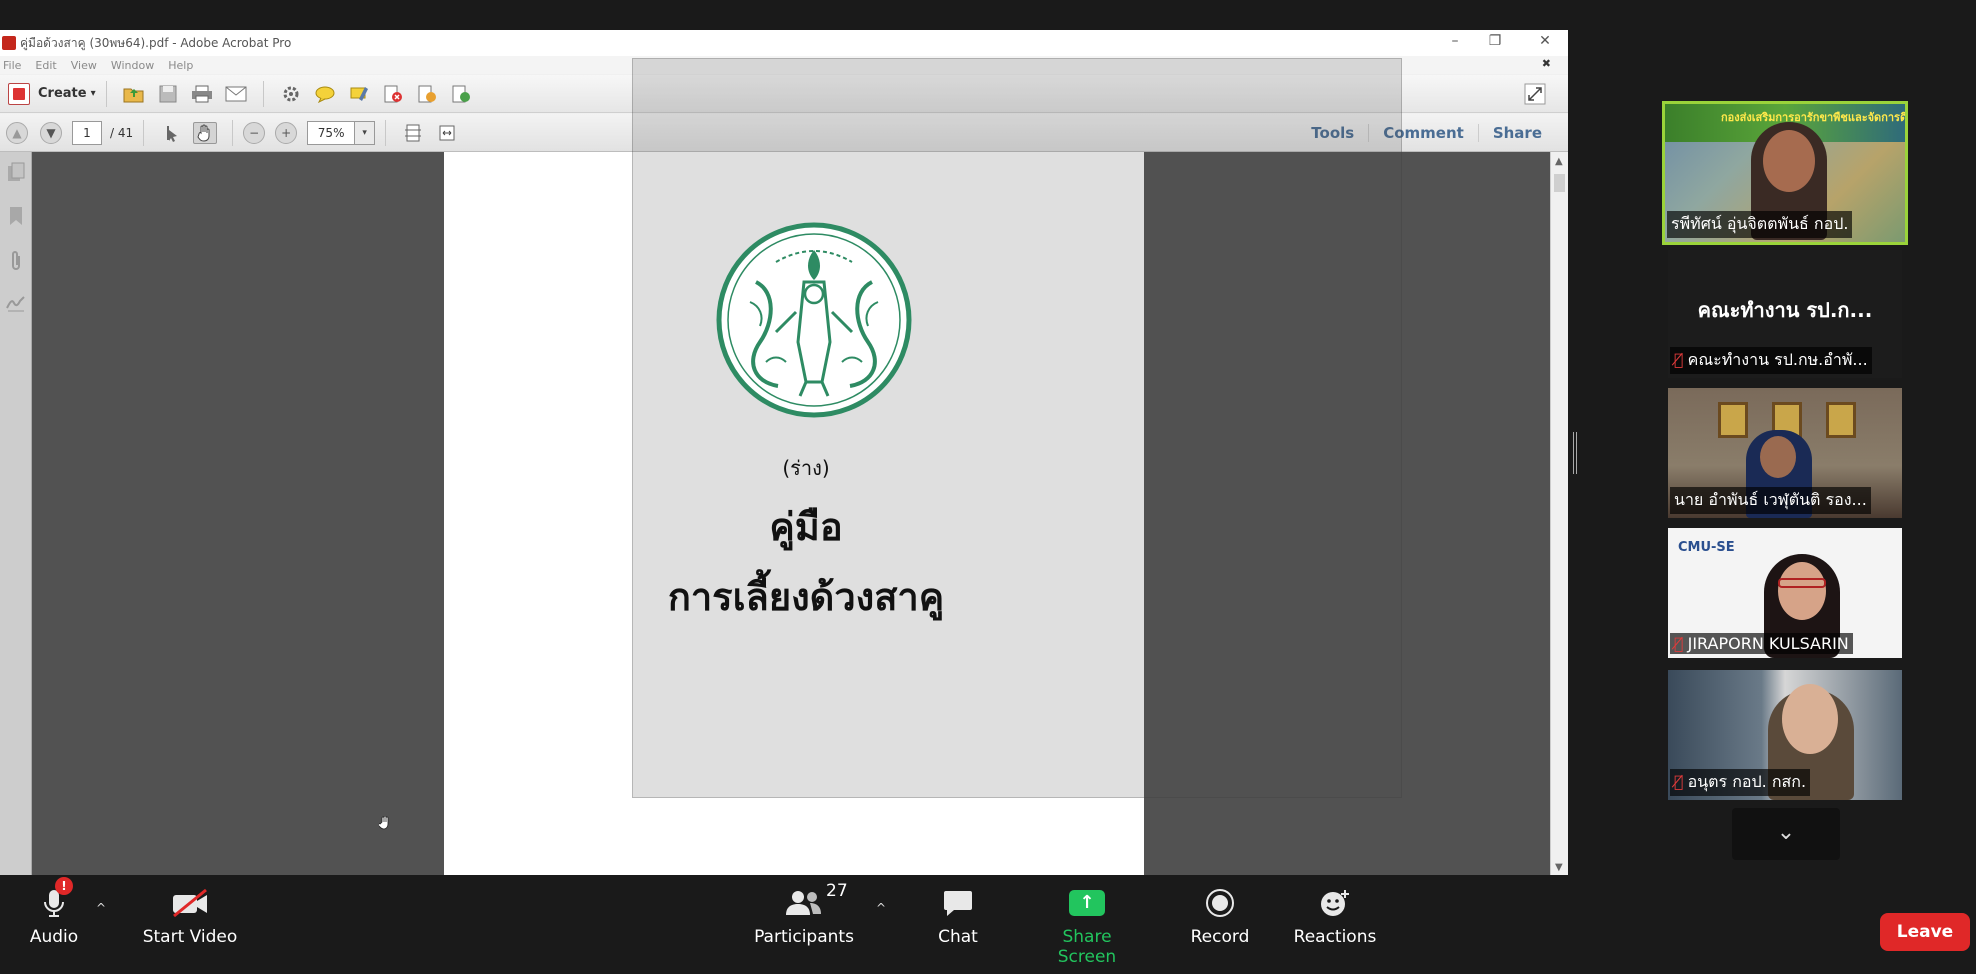 The width and height of the screenshot is (1976, 974). I want to click on remove-pages-icon, so click(393, 94).